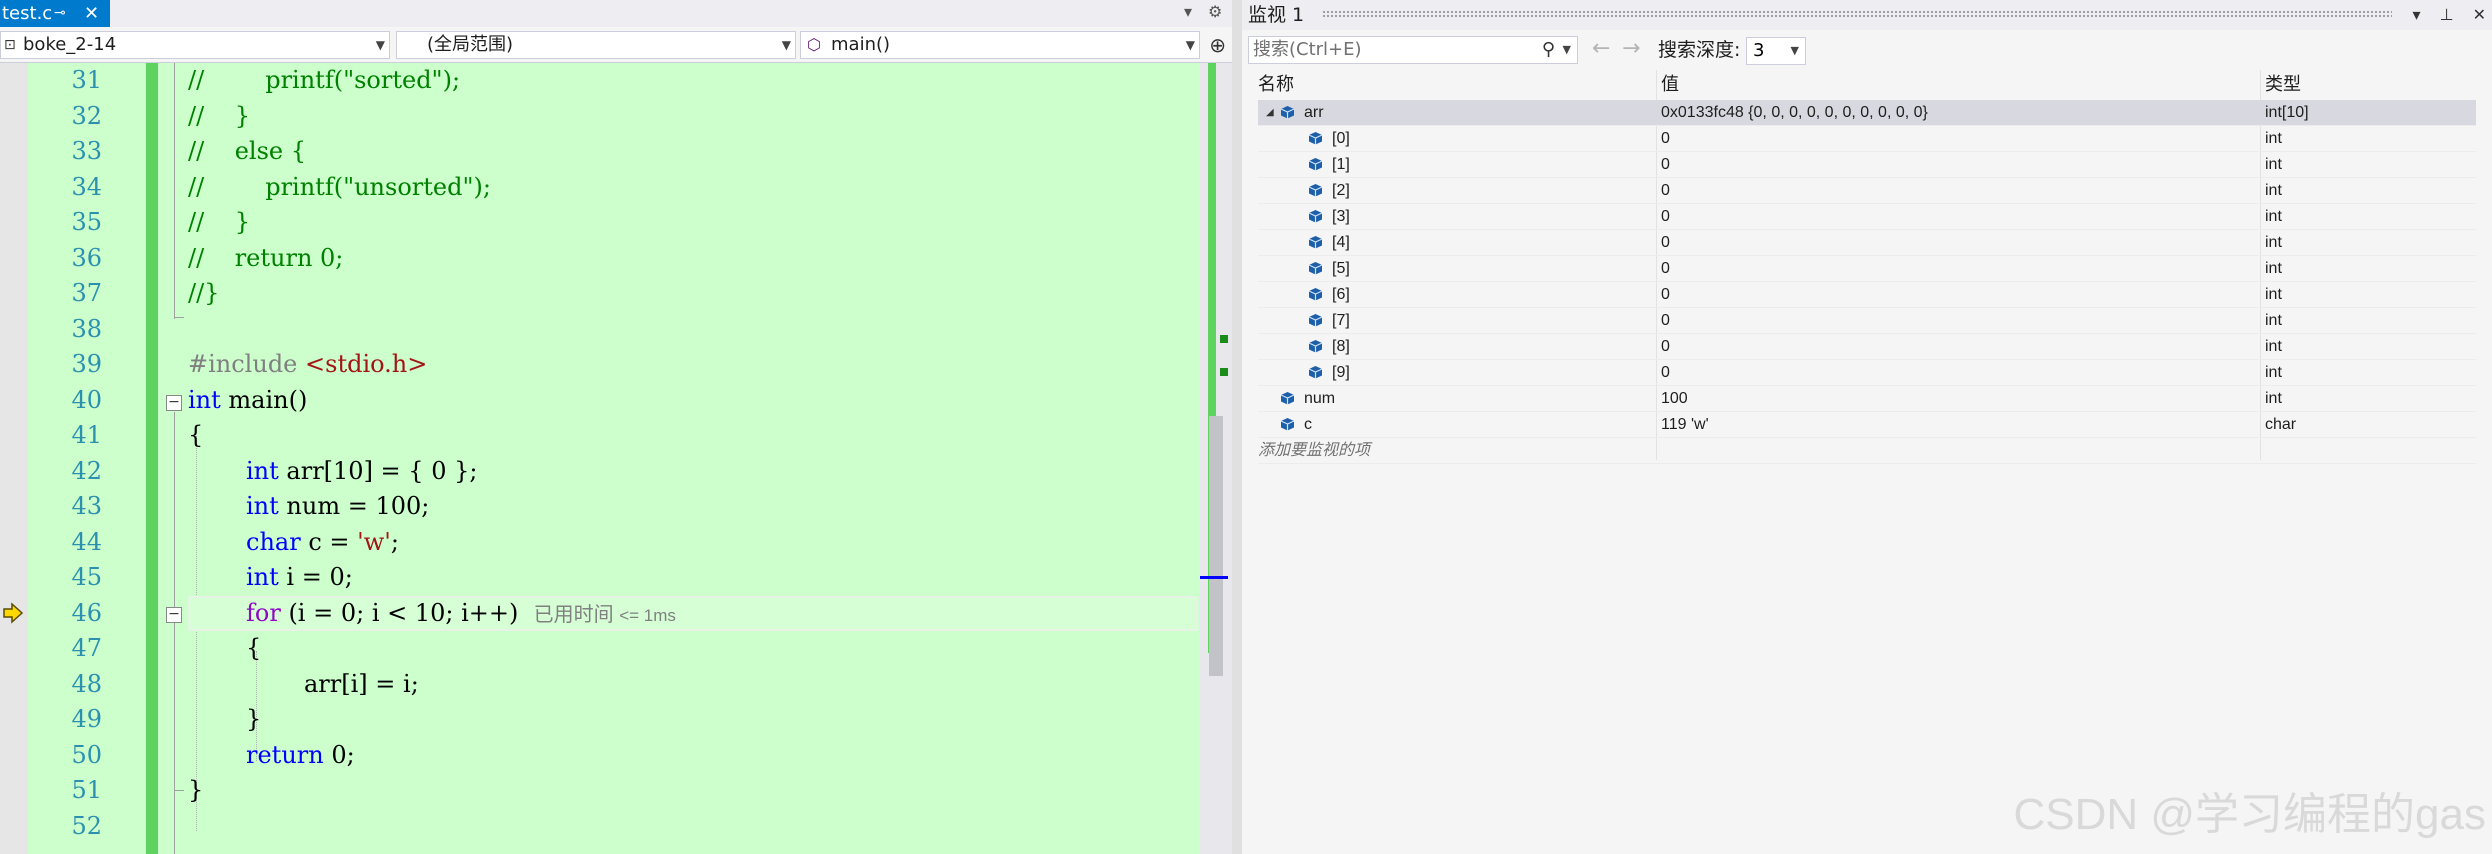 This screenshot has height=854, width=2492. Describe the element at coordinates (14, 458) in the screenshot. I see `glyph-margin` at that location.